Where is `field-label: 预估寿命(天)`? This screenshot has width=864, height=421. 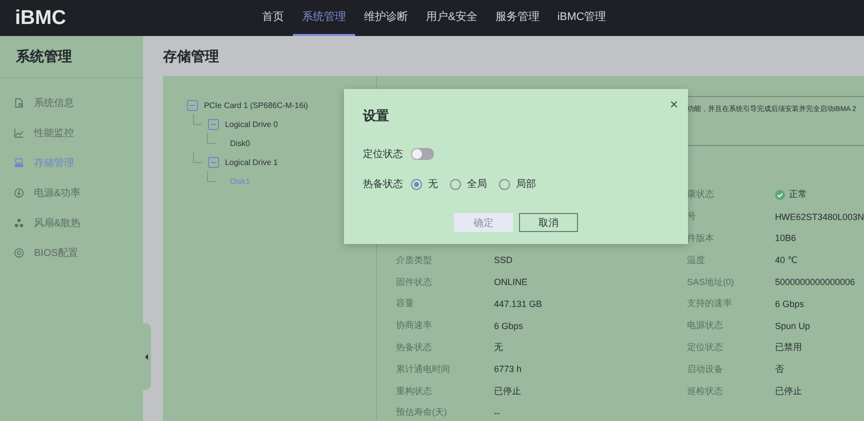
field-label: 预估寿命(天) is located at coordinates (422, 413).